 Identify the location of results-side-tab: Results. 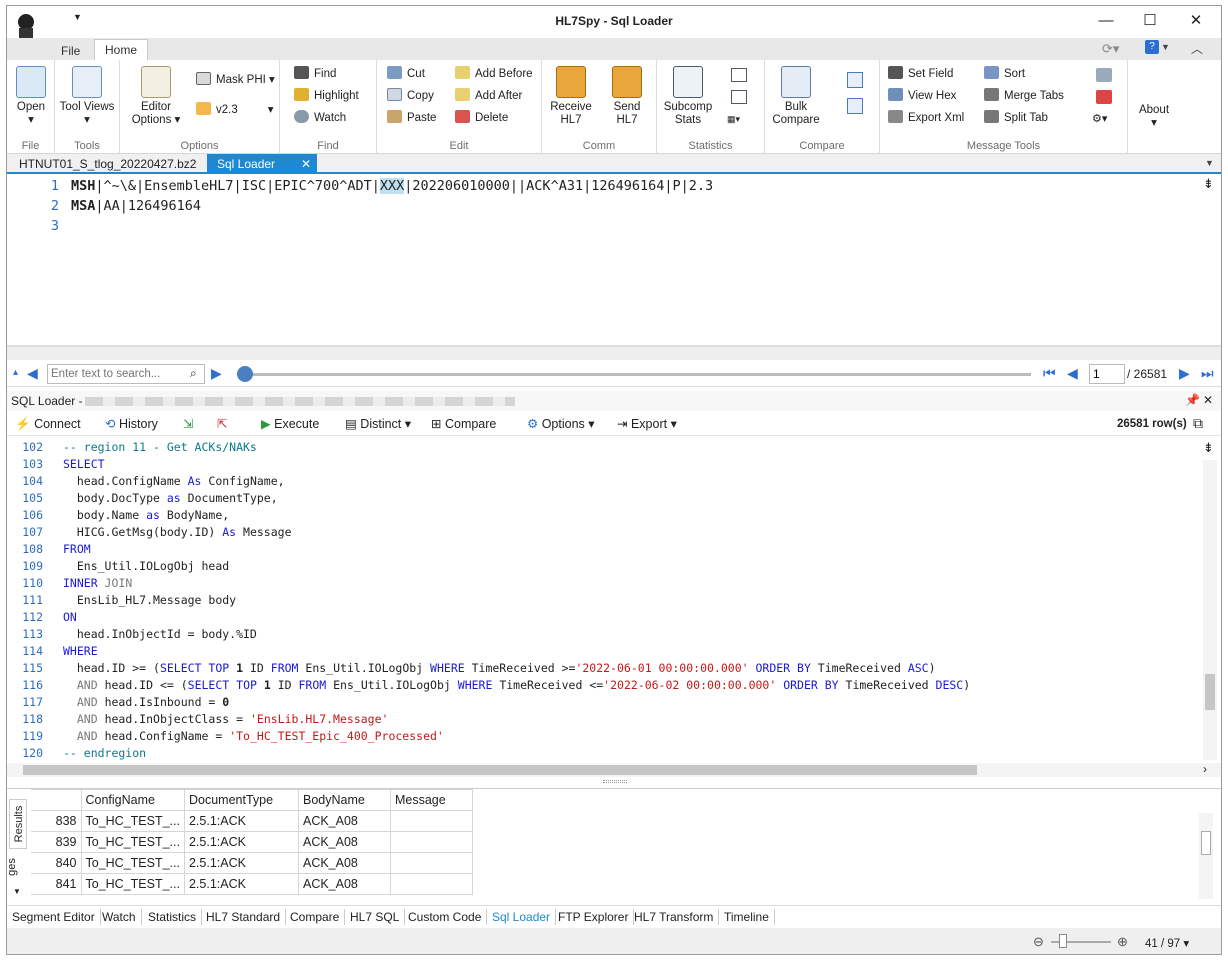
(18, 824).